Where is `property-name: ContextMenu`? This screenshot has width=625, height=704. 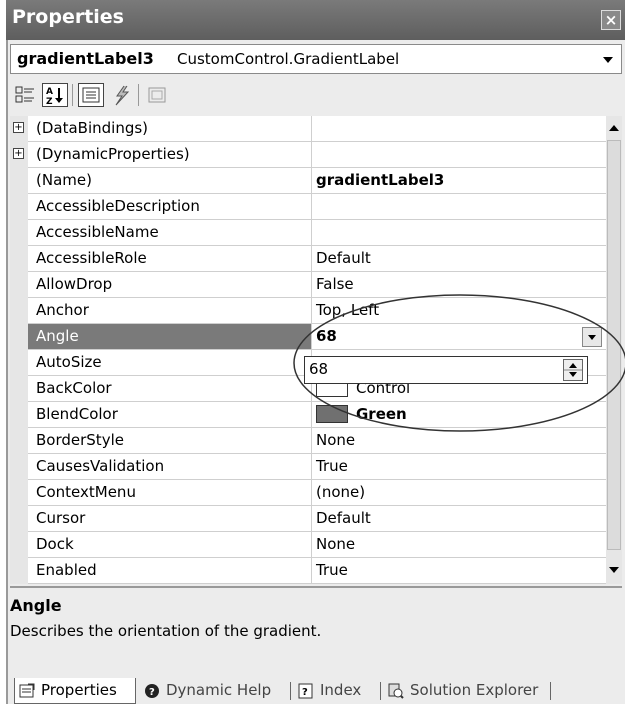
property-name: ContextMenu is located at coordinates (170, 493).